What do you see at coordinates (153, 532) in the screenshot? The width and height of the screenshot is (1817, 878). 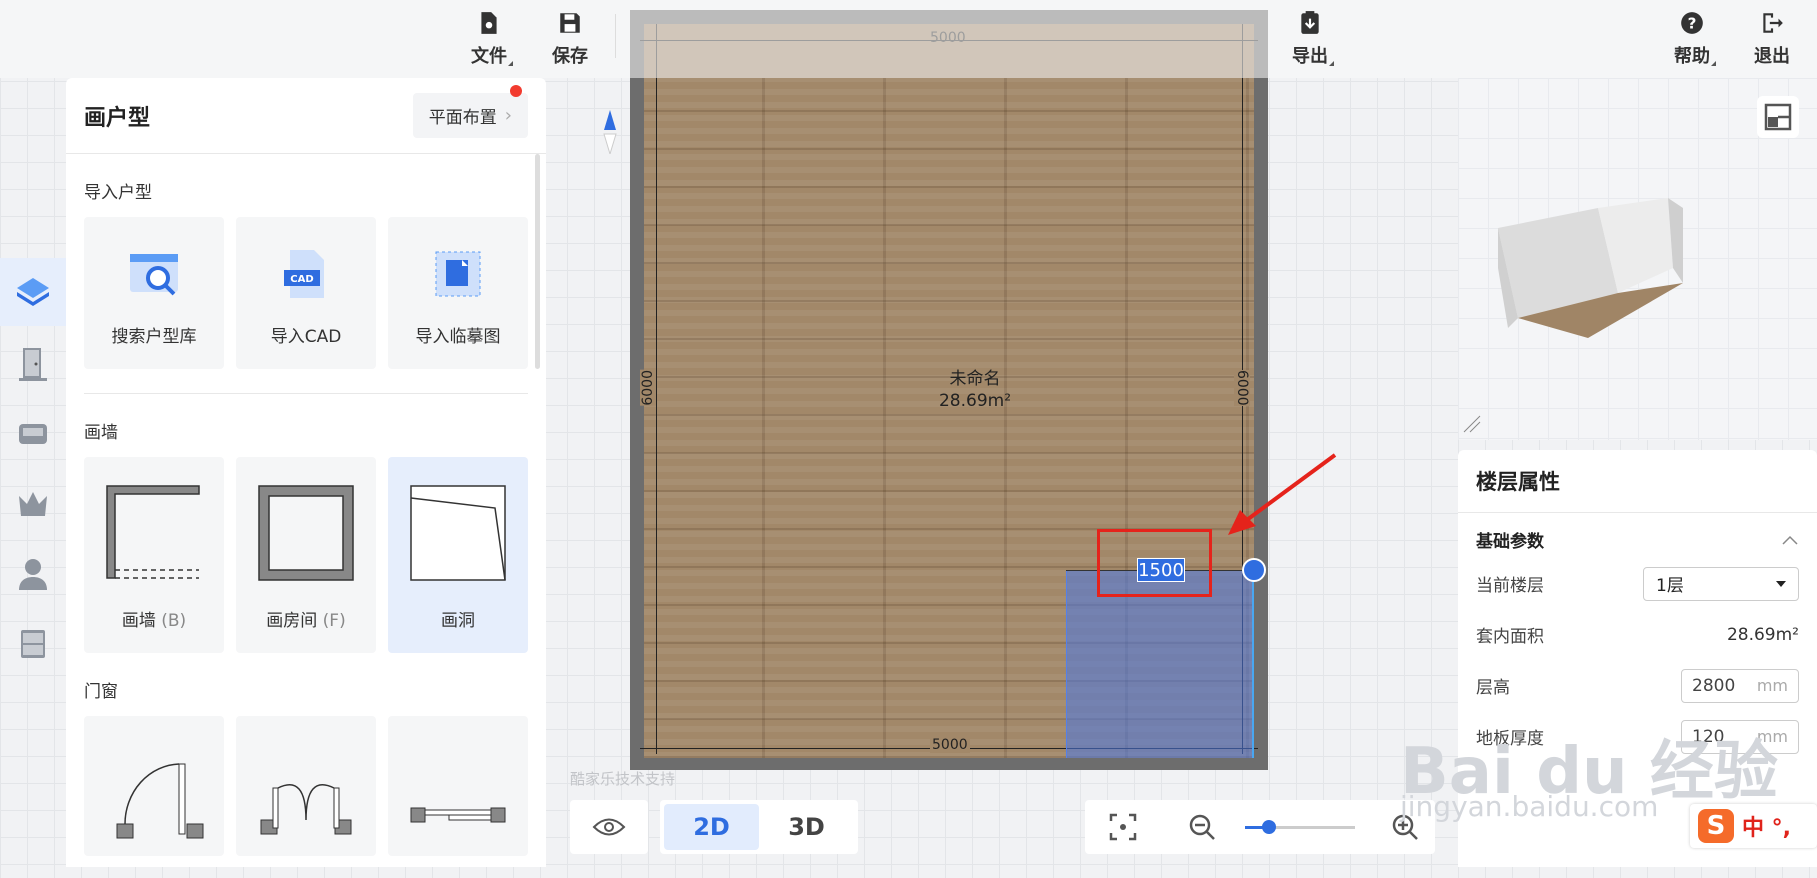 I see `draw-wall-icon` at bounding box center [153, 532].